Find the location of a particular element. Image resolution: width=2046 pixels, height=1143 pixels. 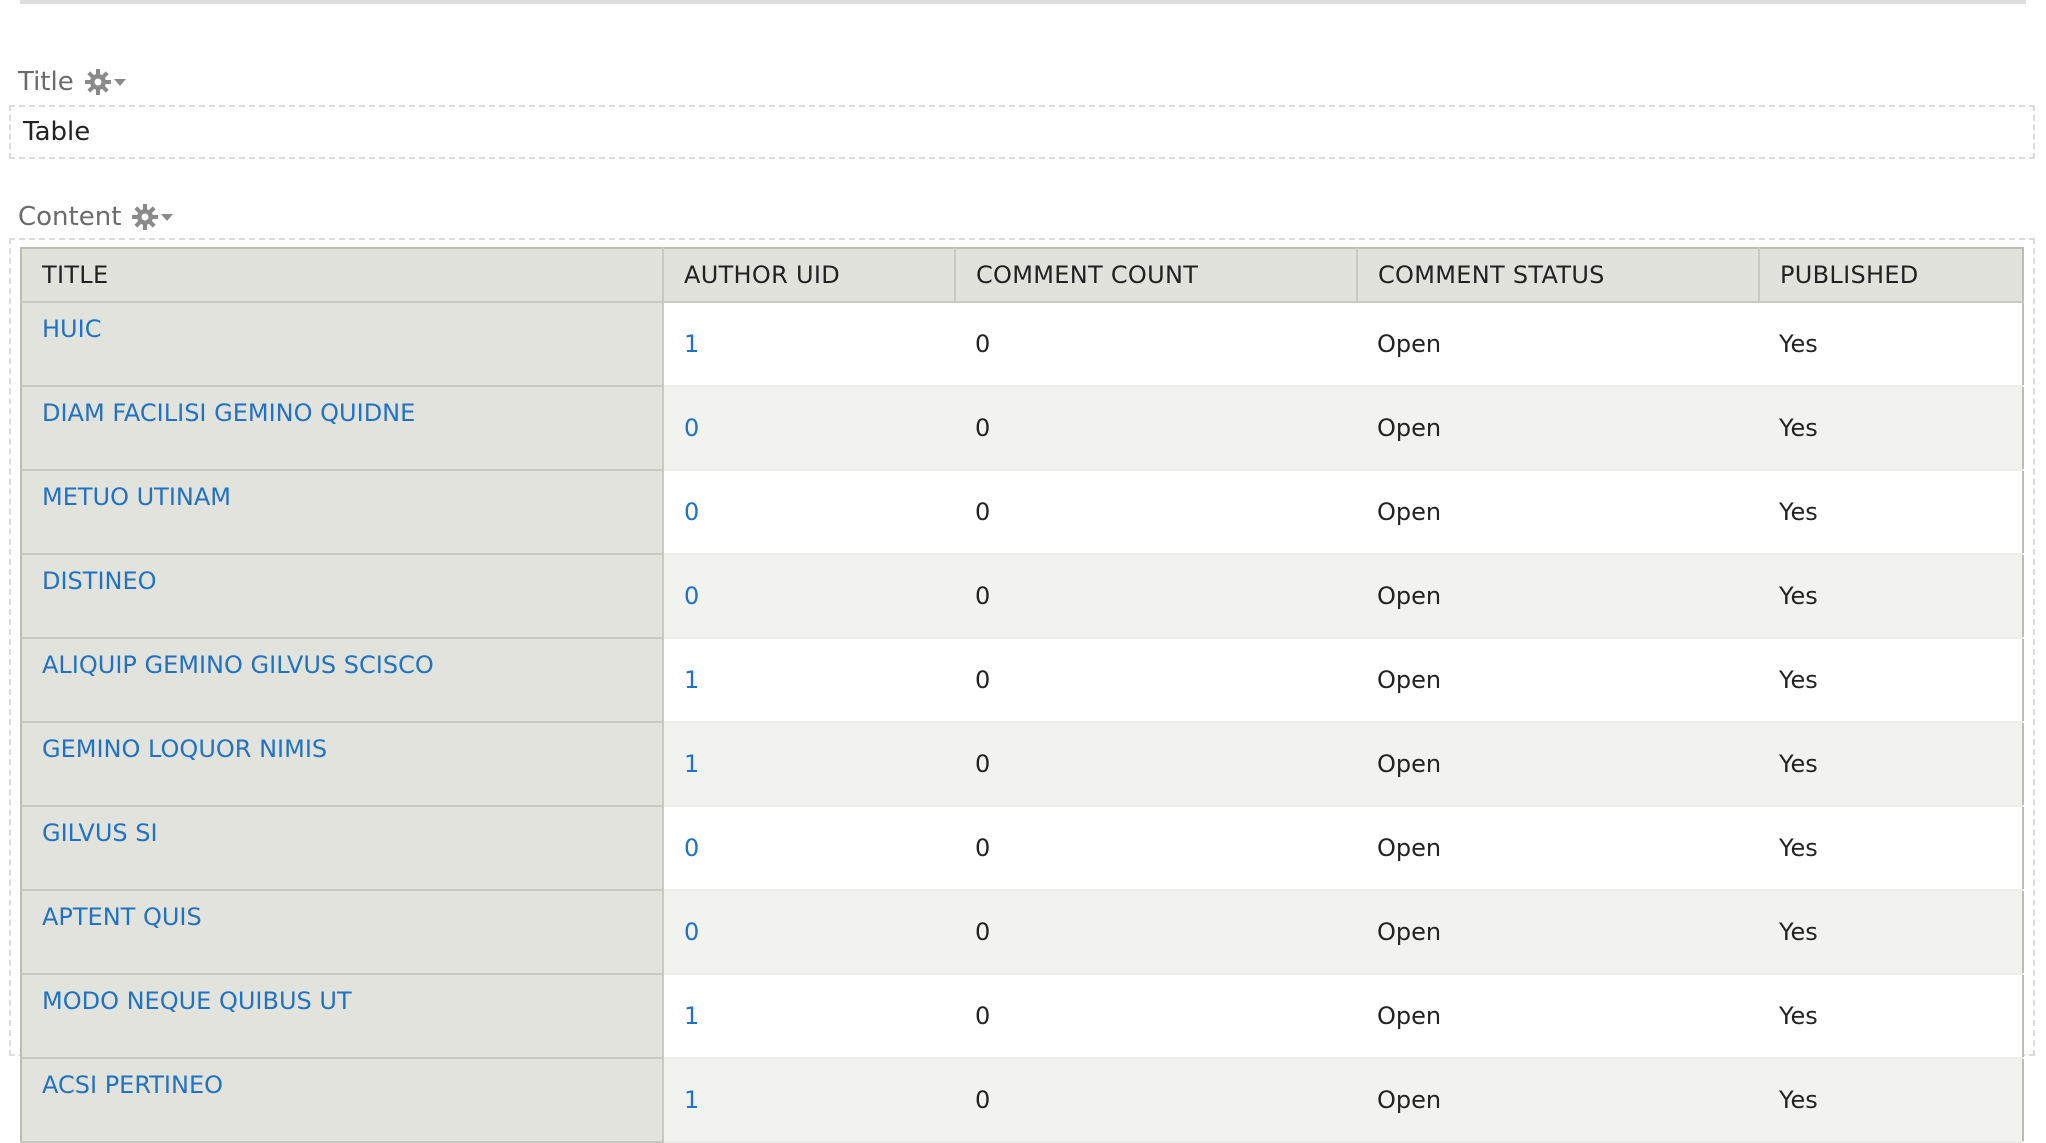

column-header-comment-count: COMMENT COUNT is located at coordinates (1156, 275).